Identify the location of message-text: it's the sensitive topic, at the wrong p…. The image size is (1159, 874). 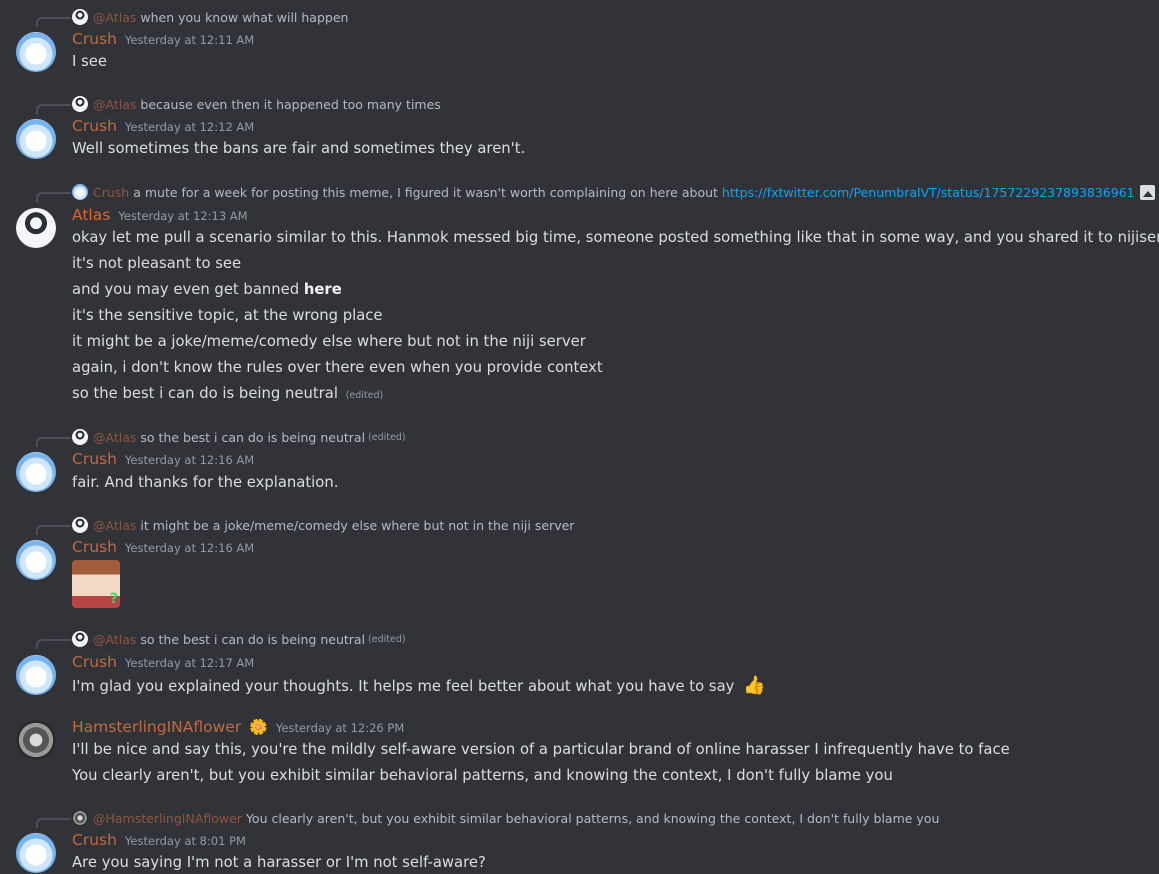
(227, 315).